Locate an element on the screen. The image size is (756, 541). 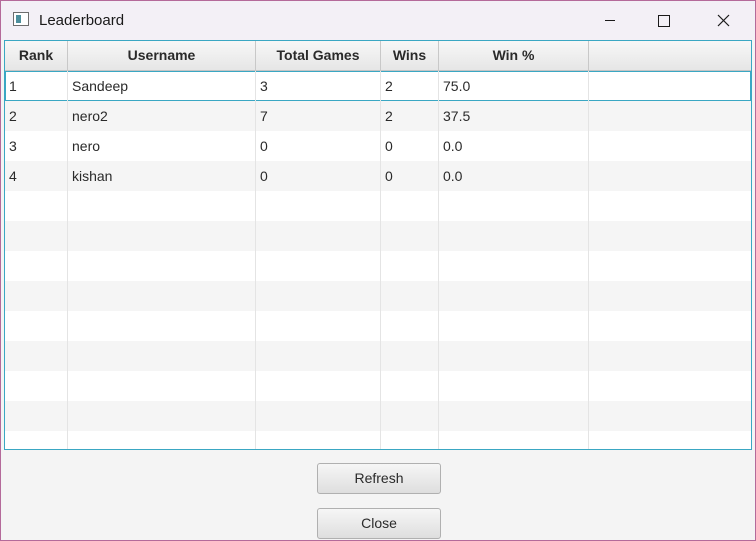
maximize-button is located at coordinates (664, 20).